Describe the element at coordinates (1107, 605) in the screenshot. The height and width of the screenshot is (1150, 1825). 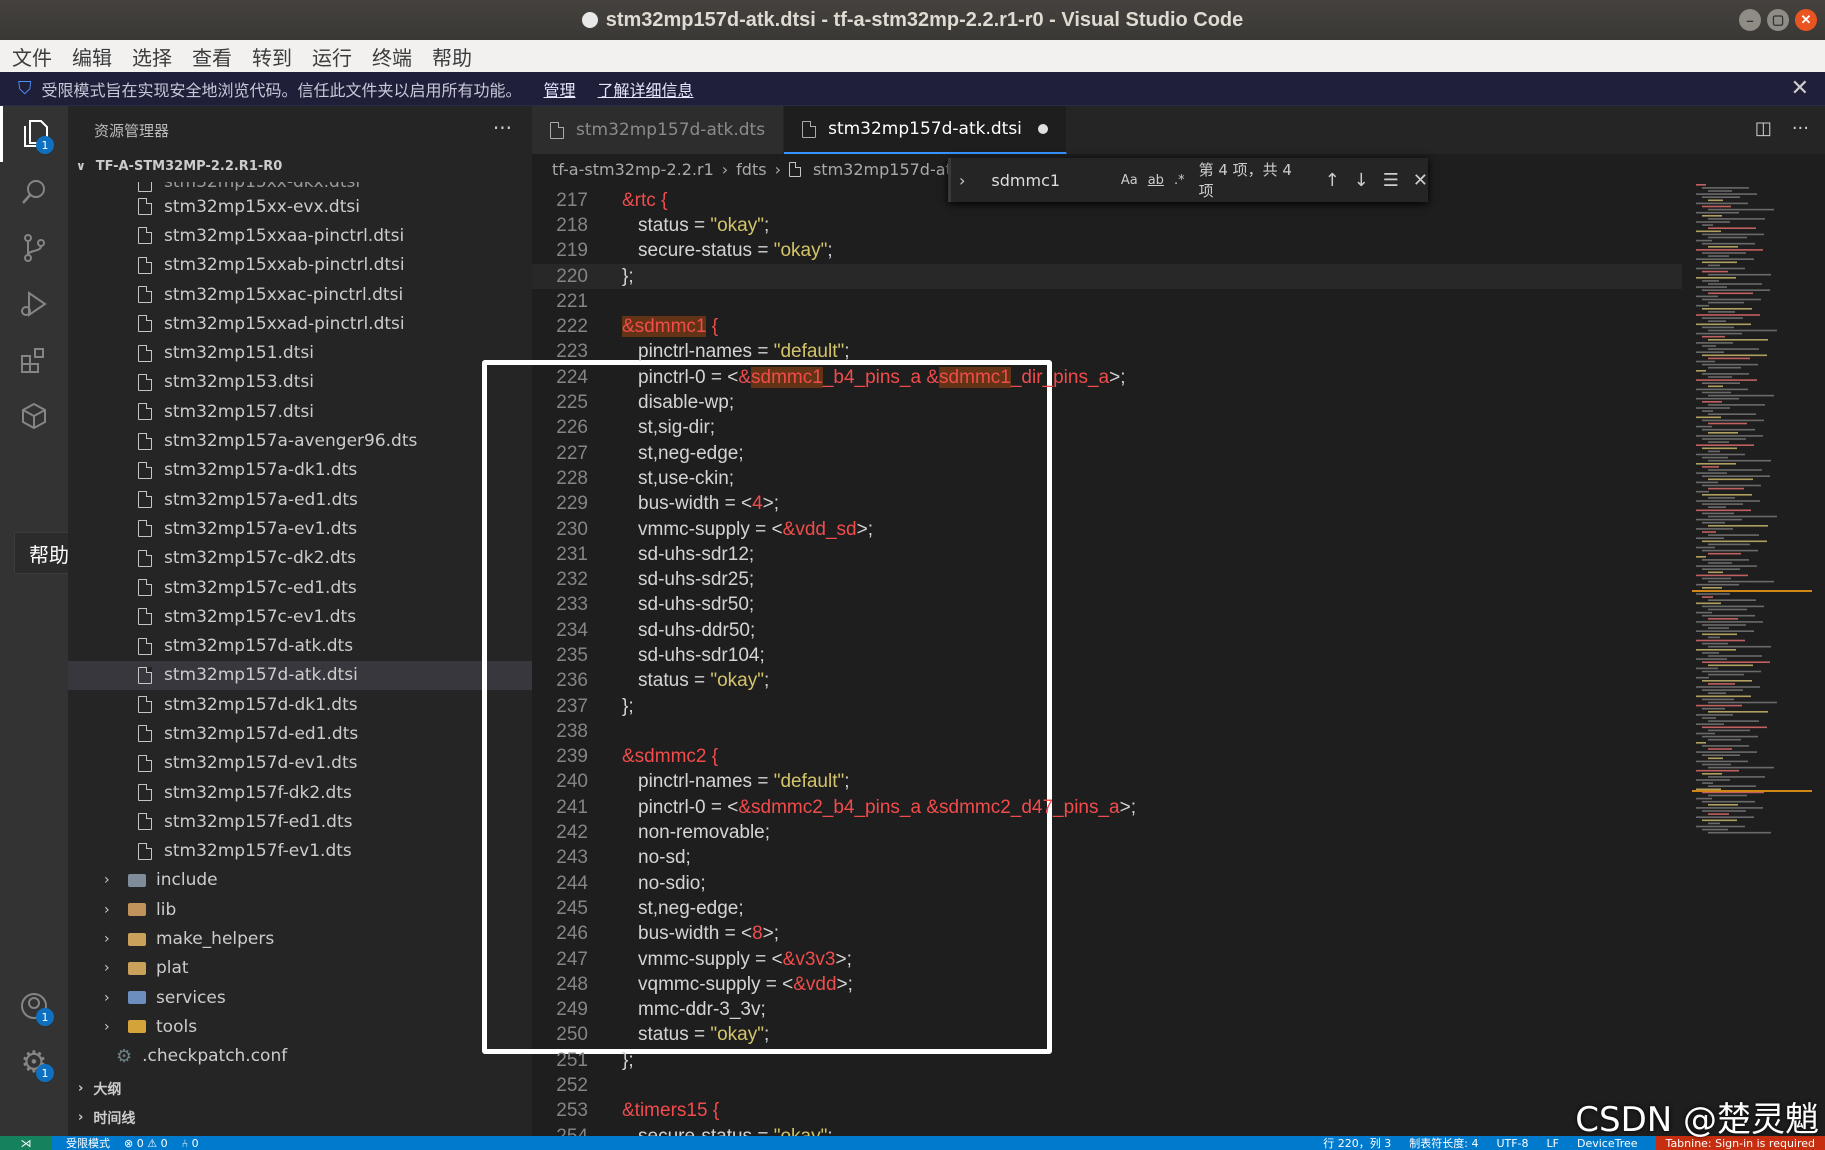
I see `code-line: 233 sd-uhs-sdr50;` at that location.